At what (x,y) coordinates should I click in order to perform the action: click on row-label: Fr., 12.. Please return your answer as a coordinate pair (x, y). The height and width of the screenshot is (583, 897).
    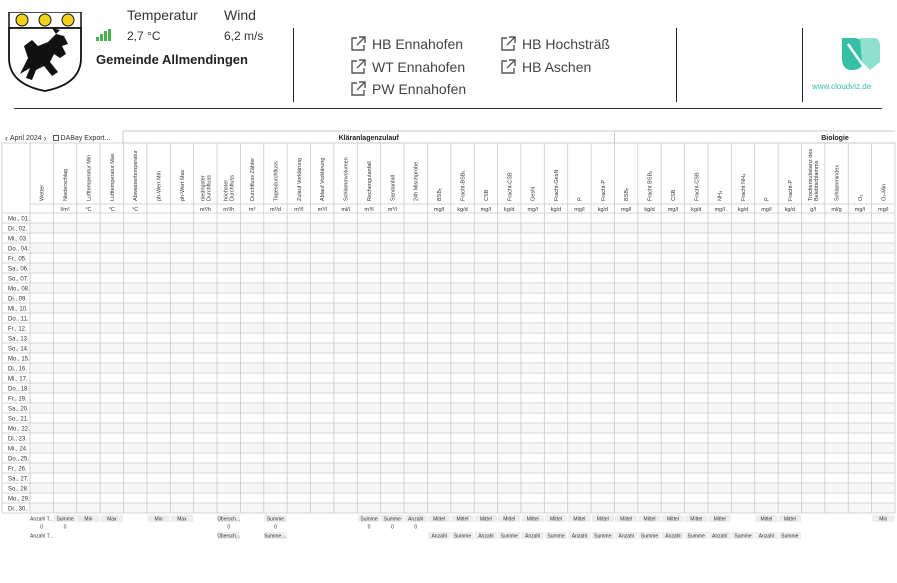
    Looking at the image, I should click on (17, 330).